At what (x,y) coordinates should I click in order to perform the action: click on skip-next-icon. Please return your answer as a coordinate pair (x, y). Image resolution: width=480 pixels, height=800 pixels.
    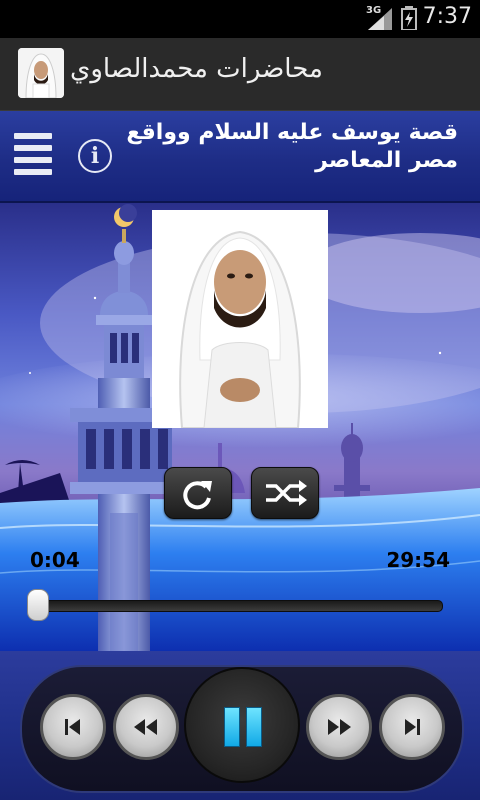
    Looking at the image, I should click on (412, 727).